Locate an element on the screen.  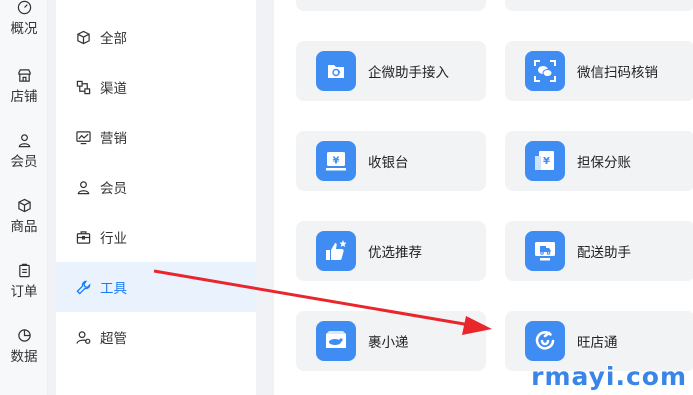
rail-item-goods: 商品 is located at coordinates (24, 224).